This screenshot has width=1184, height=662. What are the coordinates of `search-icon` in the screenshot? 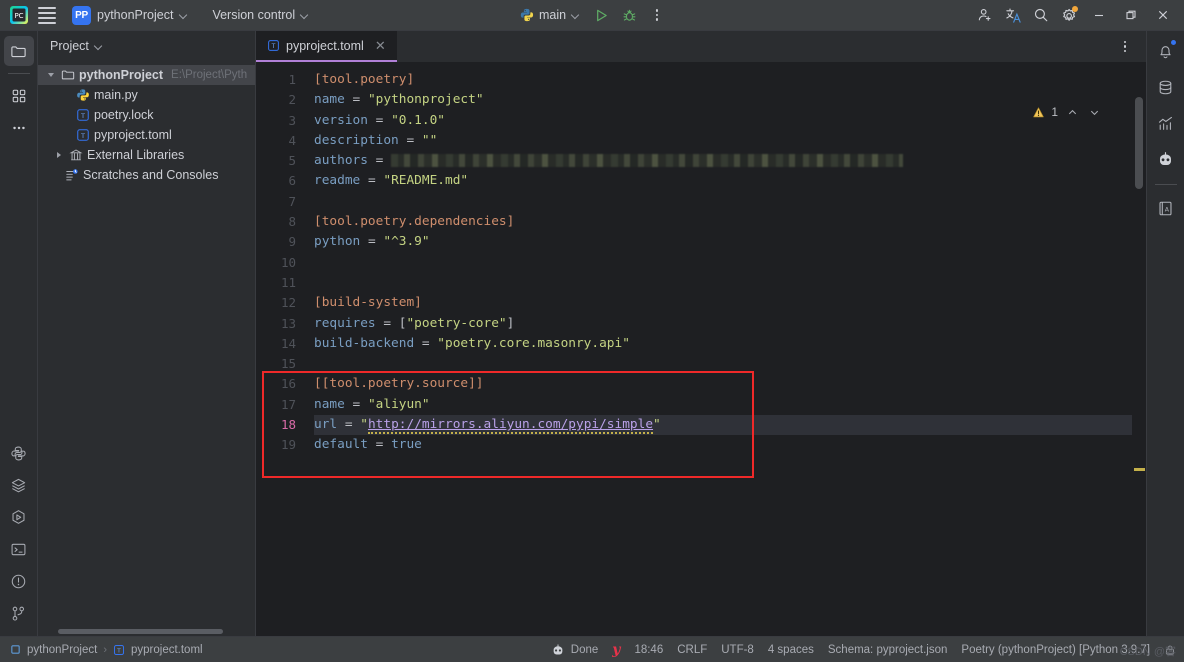 It's located at (1041, 15).